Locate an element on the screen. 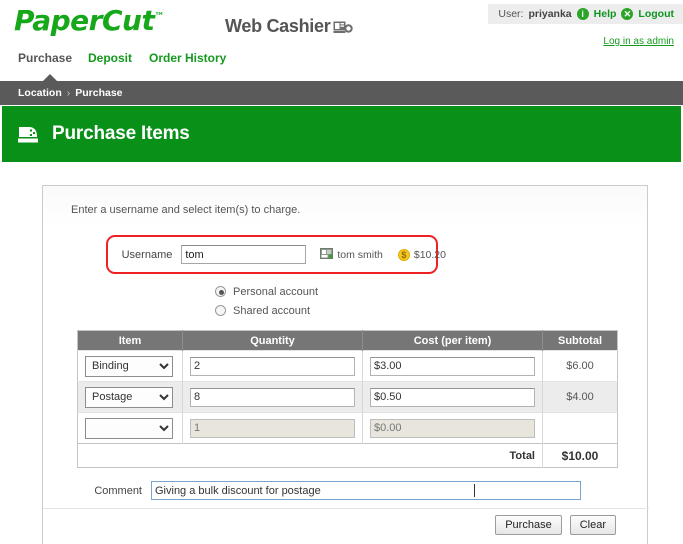 The image size is (683, 544). comment-label: Comment is located at coordinates (118, 490).